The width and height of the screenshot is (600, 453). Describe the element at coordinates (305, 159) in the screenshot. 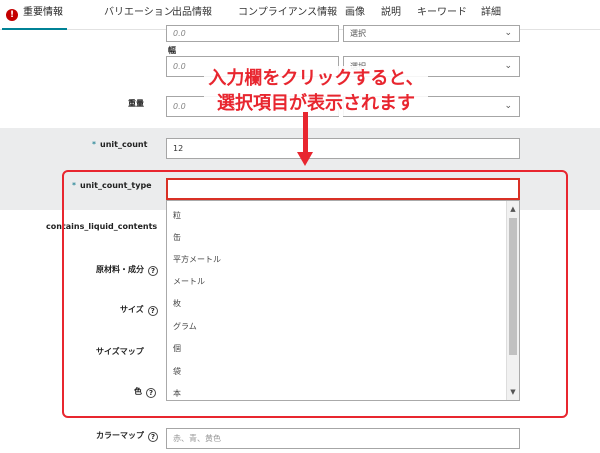

I see `arrow-down-icon` at that location.